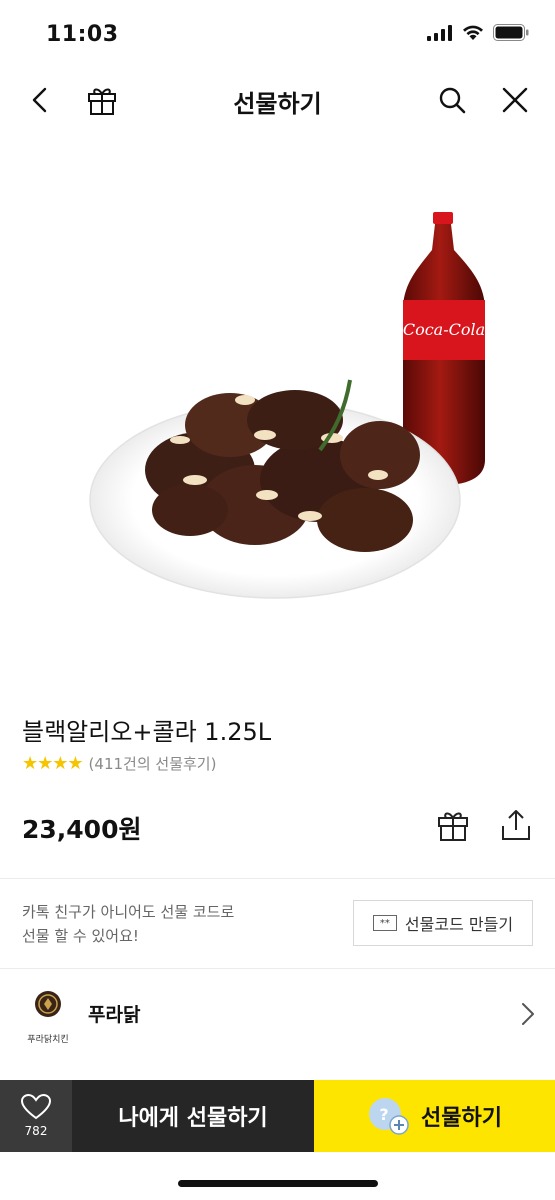 This screenshot has width=555, height=1200. Describe the element at coordinates (511, 32) in the screenshot. I see `battery-icon` at that location.